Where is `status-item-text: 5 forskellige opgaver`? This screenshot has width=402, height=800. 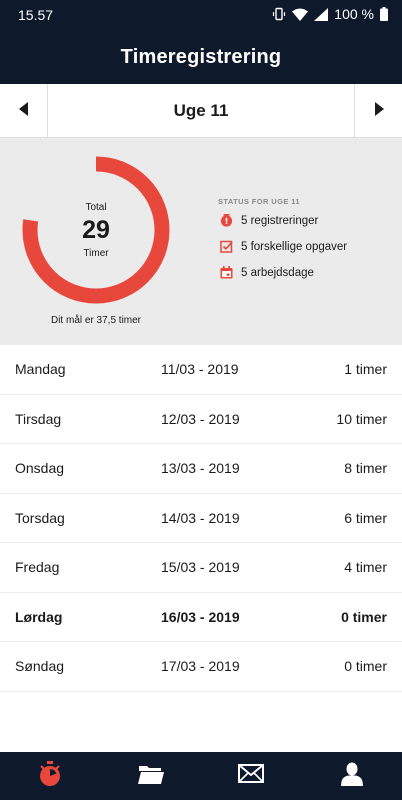 status-item-text: 5 forskellige opgaver is located at coordinates (294, 246).